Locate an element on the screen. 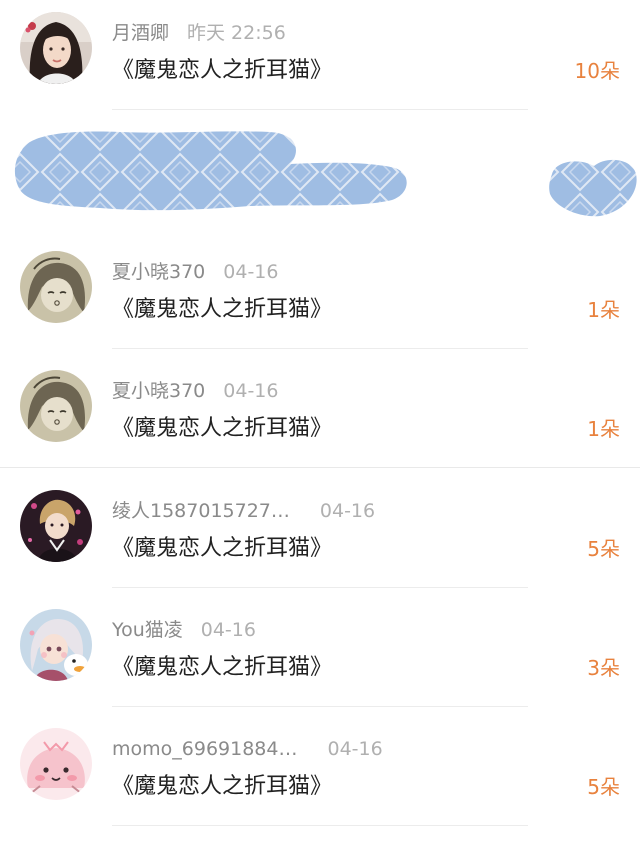  item-meta: 绫人1587015727… 04-16 is located at coordinates (243, 511).